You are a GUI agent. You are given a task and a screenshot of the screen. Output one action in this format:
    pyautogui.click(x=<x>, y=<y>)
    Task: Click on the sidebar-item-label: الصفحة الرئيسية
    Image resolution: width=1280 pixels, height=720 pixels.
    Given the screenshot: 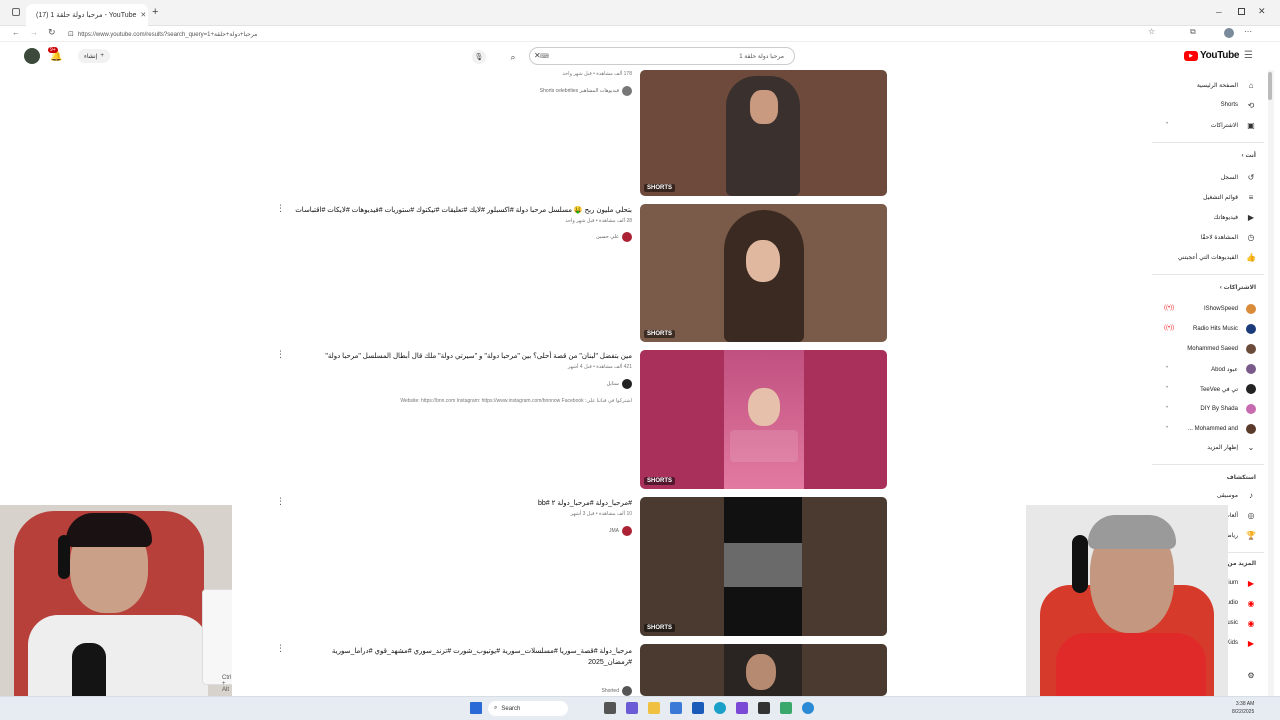 What is the action you would take?
    pyautogui.click(x=1217, y=85)
    